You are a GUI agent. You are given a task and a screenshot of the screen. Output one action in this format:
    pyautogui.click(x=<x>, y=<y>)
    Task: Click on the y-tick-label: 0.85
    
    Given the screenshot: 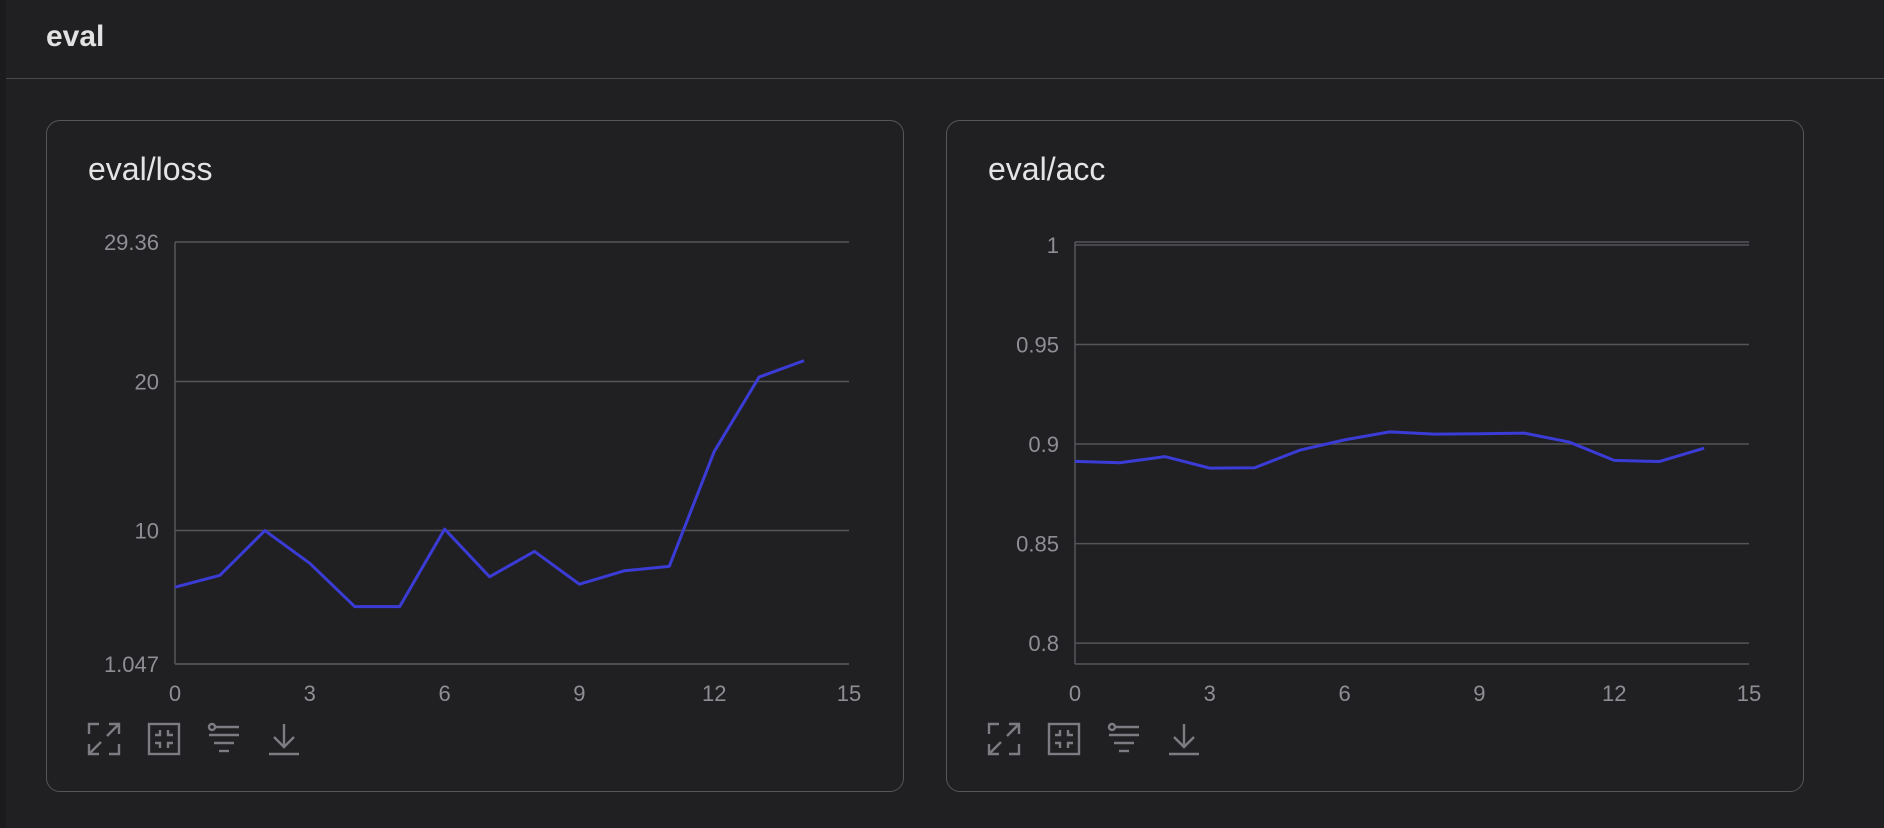 What is the action you would take?
    pyautogui.click(x=1037, y=544)
    